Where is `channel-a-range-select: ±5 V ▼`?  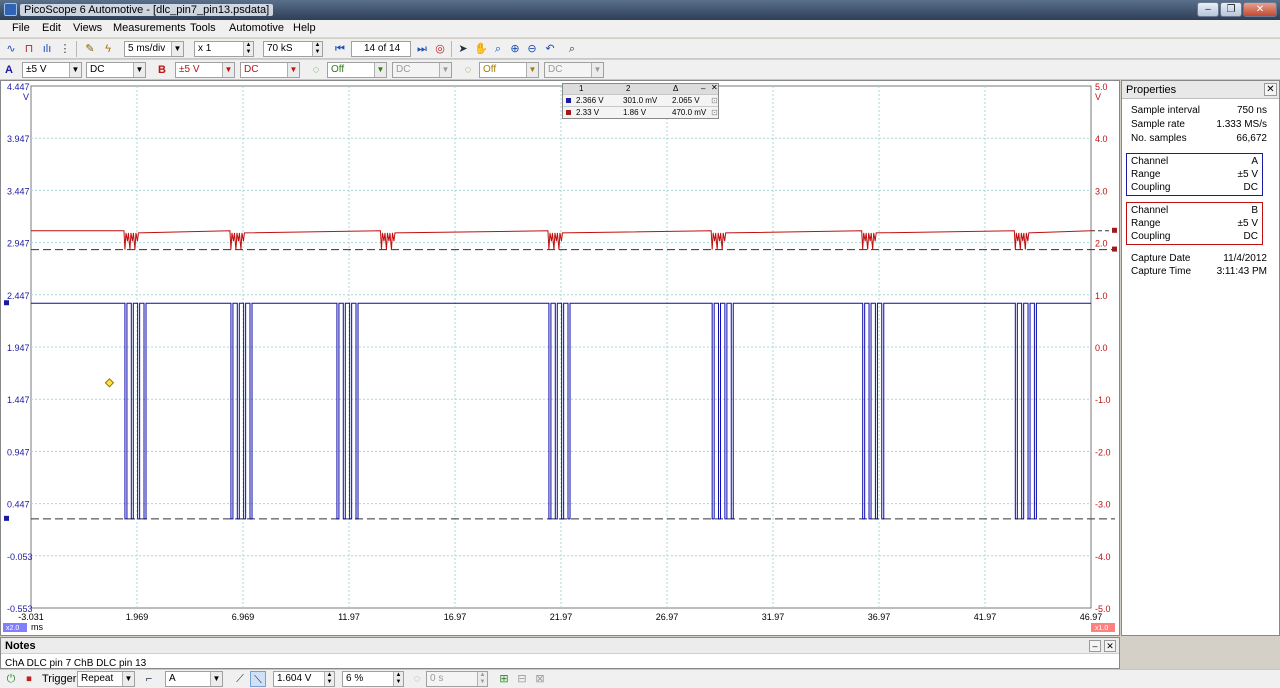
channel-a-range-select: ±5 V ▼ is located at coordinates (52, 70).